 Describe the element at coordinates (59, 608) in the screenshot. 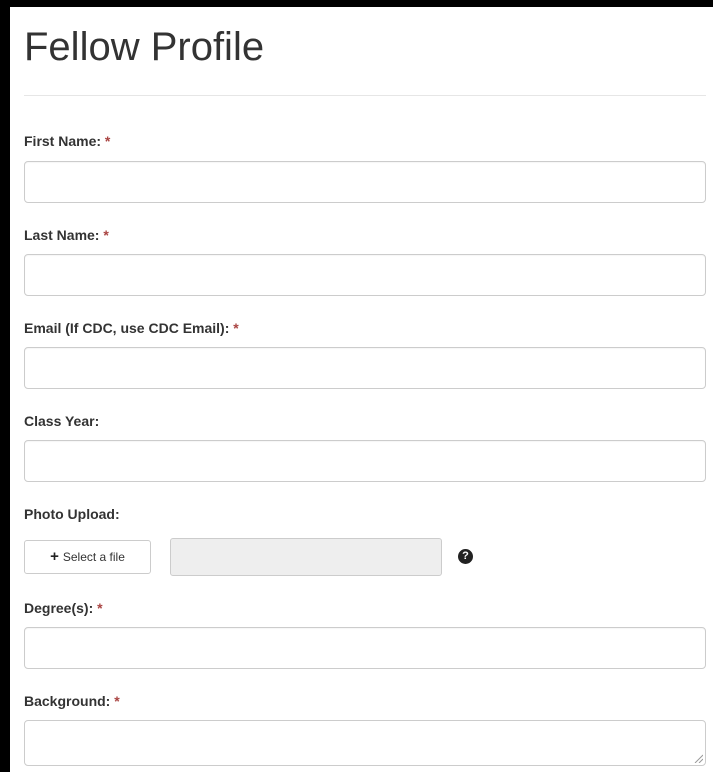

I see `degrees-label-text: Degree(s):` at that location.